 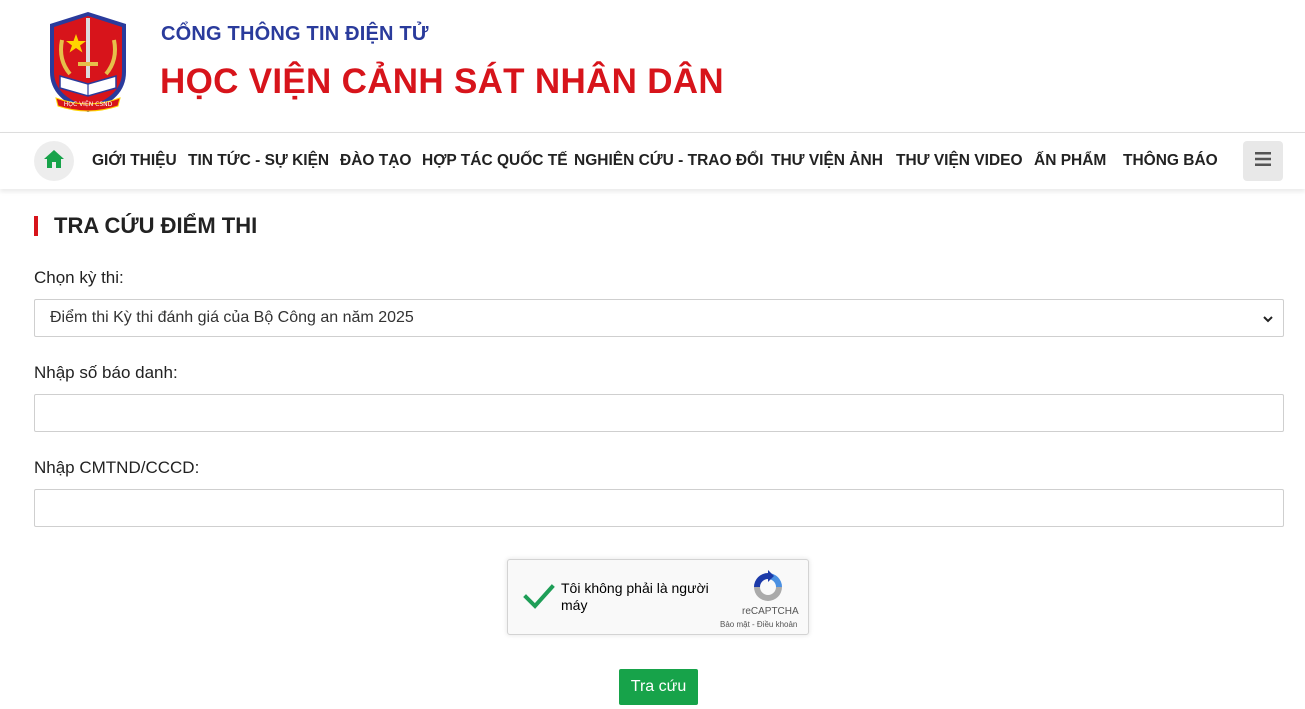 I want to click on home-button, so click(x=54, y=161).